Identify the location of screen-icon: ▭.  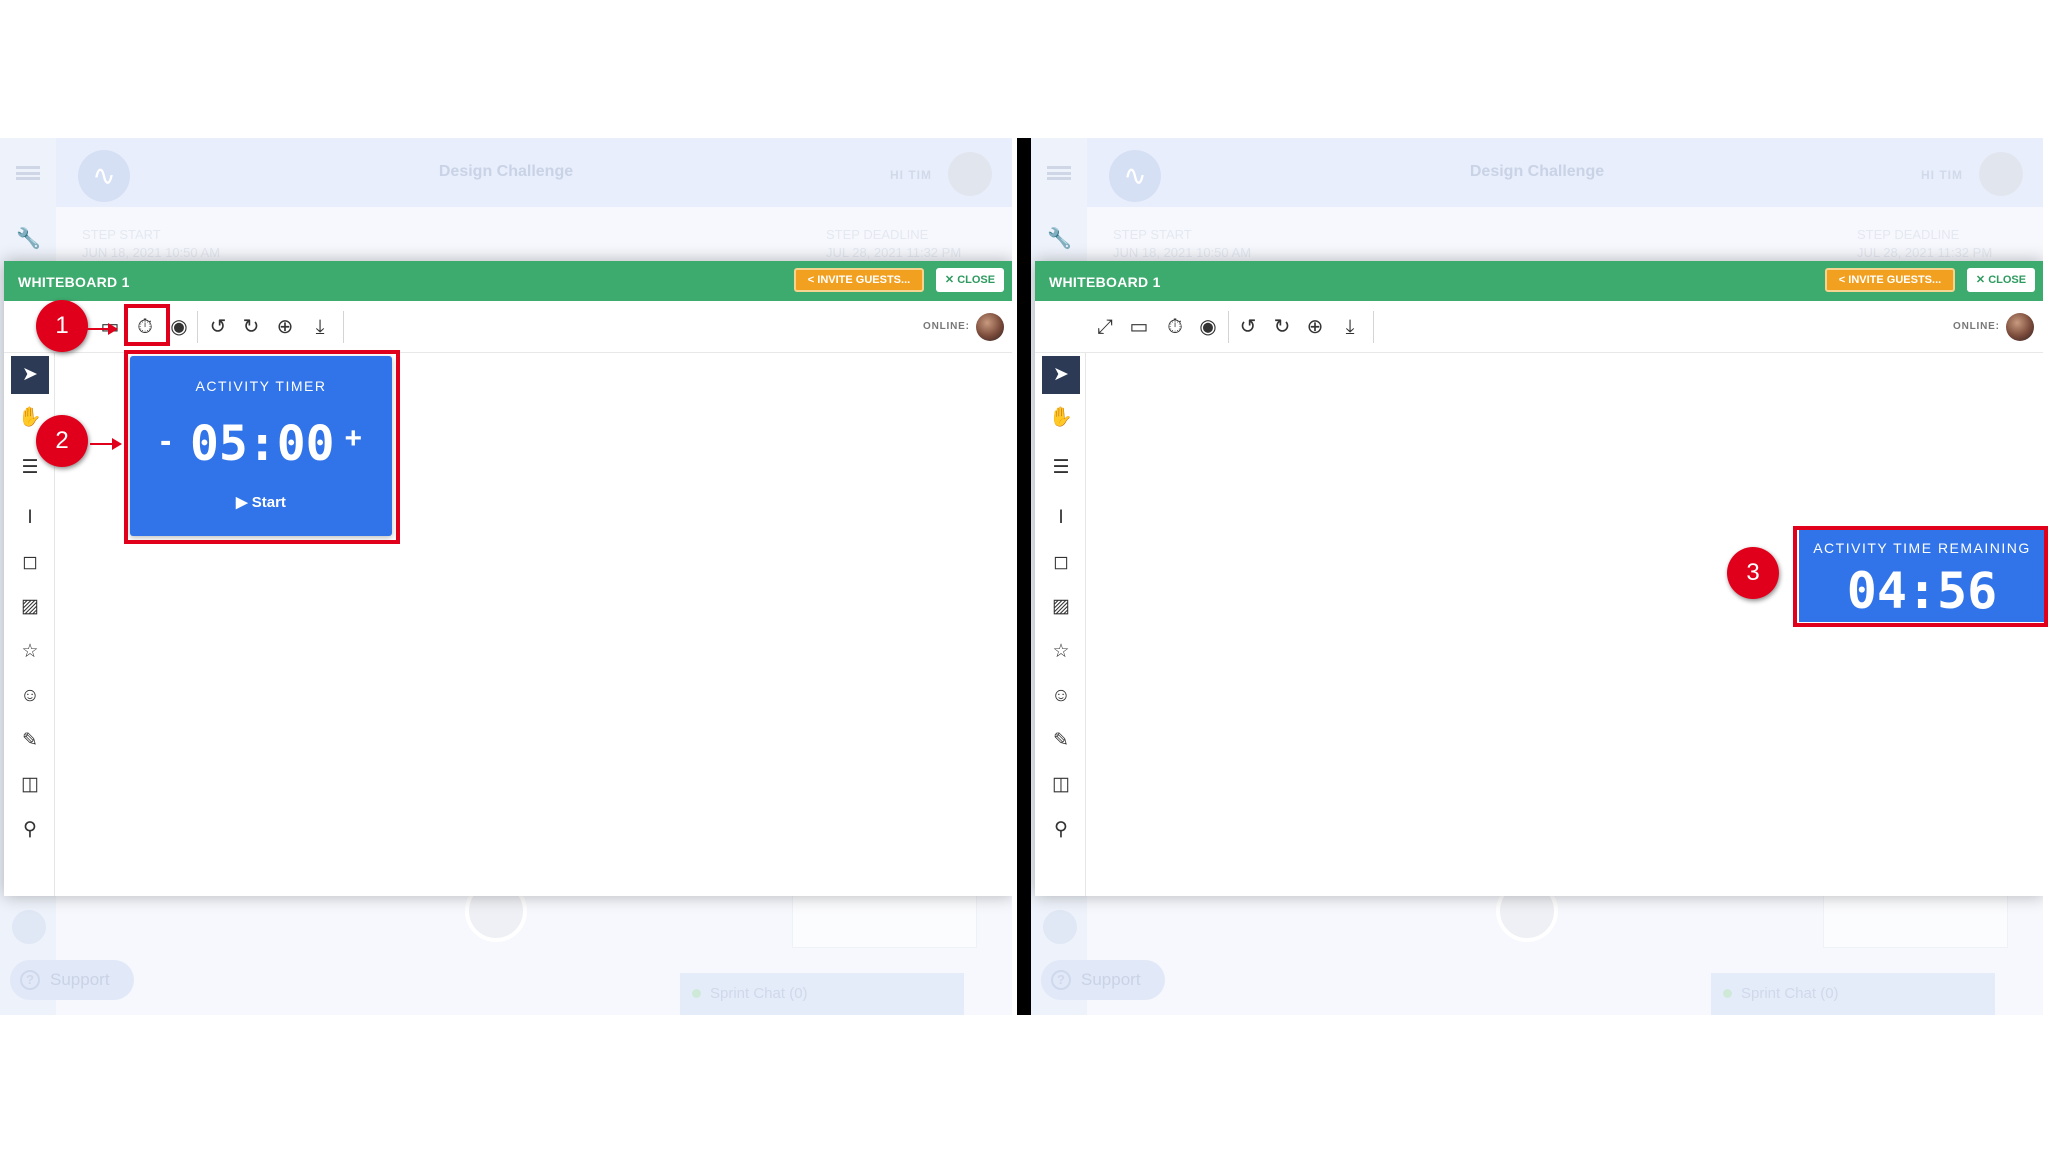
(1139, 327).